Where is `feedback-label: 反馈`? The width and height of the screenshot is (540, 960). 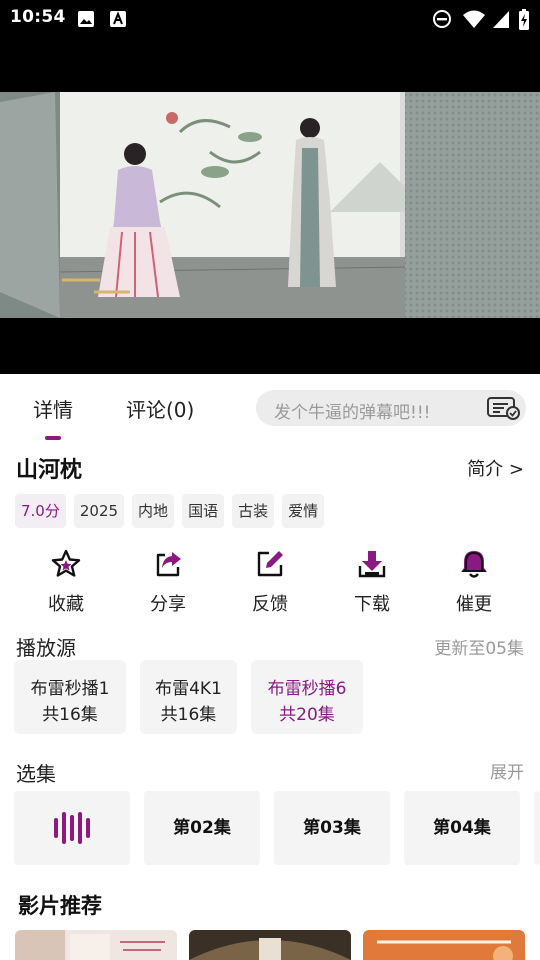 feedback-label: 反馈 is located at coordinates (270, 604).